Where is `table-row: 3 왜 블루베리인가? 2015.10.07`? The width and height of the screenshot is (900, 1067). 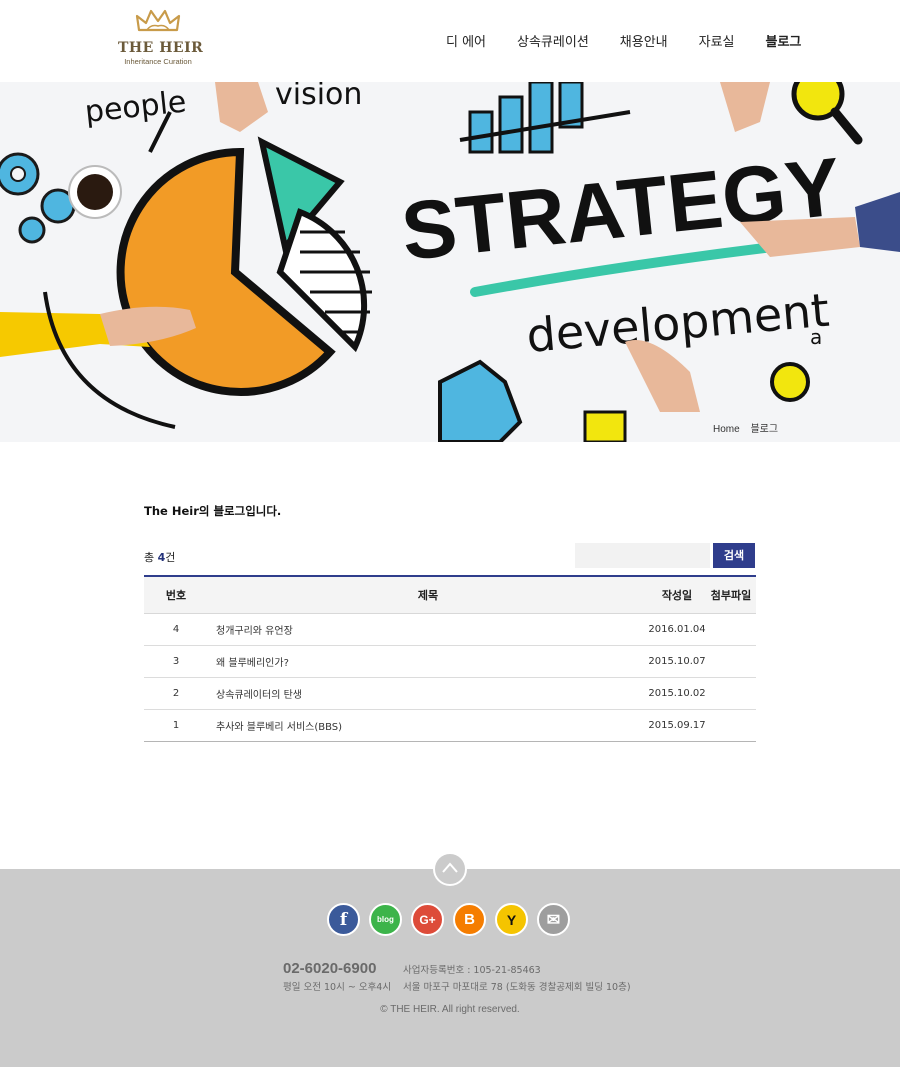 table-row: 3 왜 블루베리인가? 2015.10.07 is located at coordinates (450, 661).